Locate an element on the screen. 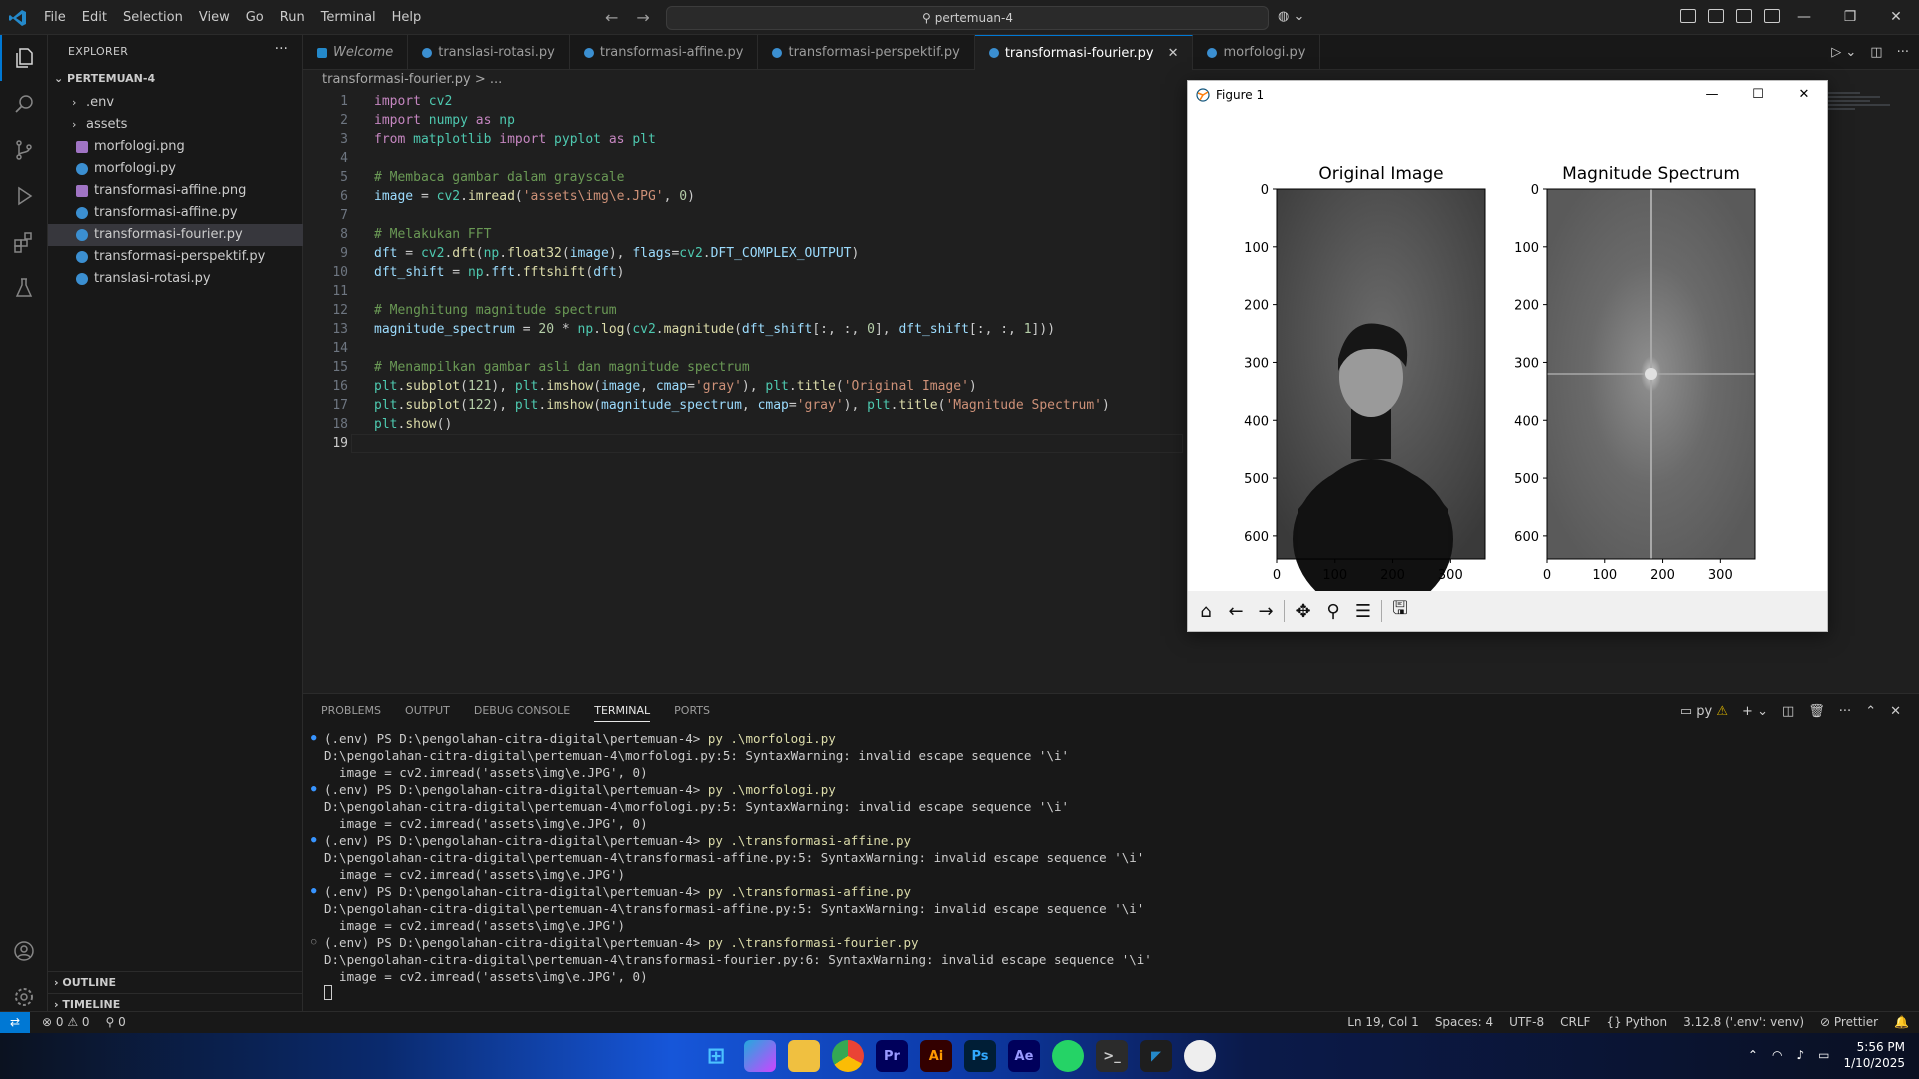 The height and width of the screenshot is (1079, 1919). close-button: ✕ is located at coordinates (1896, 17).